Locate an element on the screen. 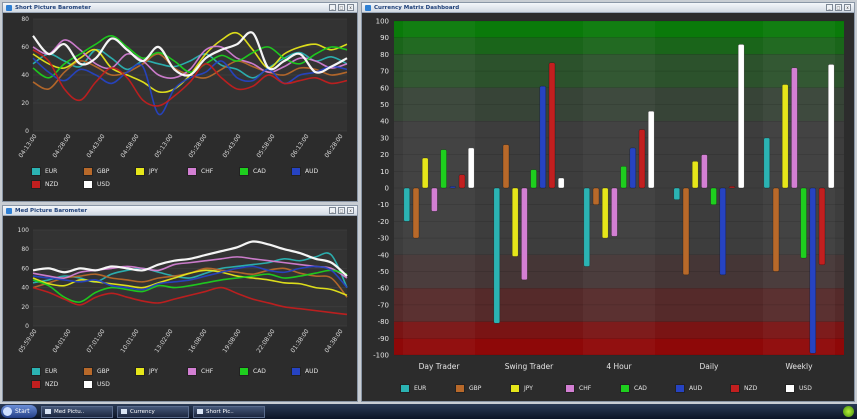 Image resolution: width=857 pixels, height=419 pixels. legend-label: NZD is located at coordinates (52, 184).